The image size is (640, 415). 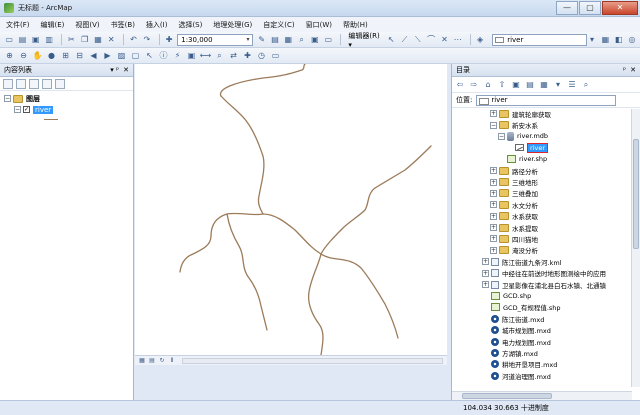 I want to click on print-icon: ▥, so click(x=49, y=39).